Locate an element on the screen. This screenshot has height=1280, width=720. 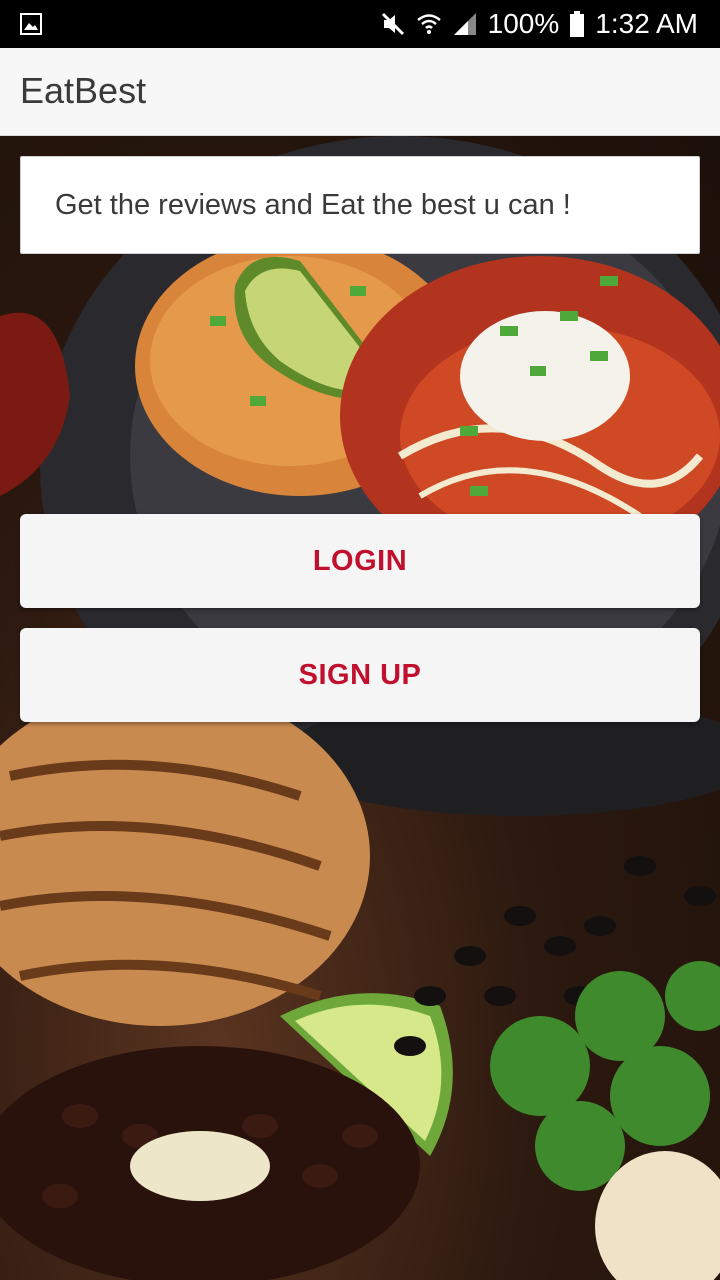
mute-icon is located at coordinates (393, 24).